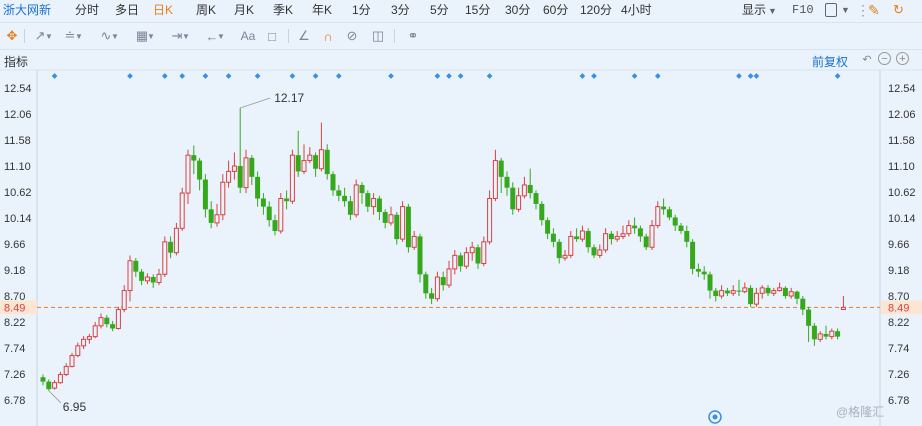 The width and height of the screenshot is (922, 426). I want to click on y-tick-label-right: 6.78, so click(898, 401).